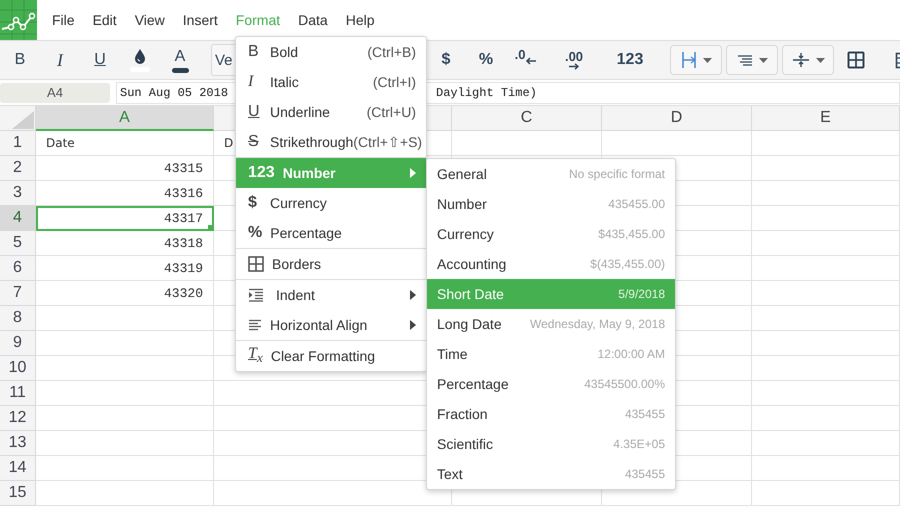 The image size is (900, 507). Describe the element at coordinates (627, 264) in the screenshot. I see `format-example: $(435,455.00)` at that location.